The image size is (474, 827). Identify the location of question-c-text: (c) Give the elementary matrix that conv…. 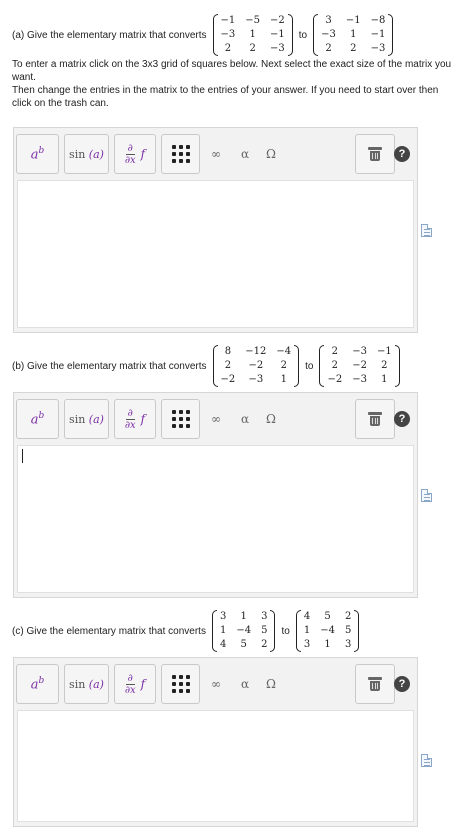
(109, 631).